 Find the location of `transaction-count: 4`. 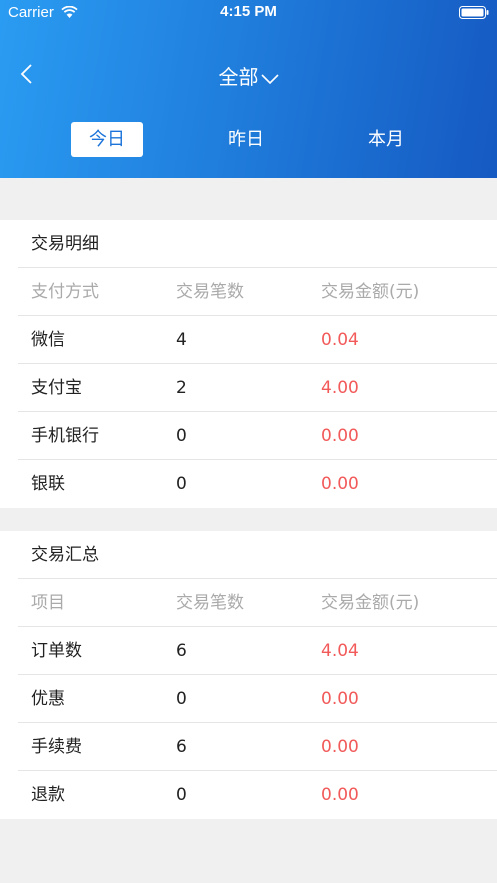

transaction-count: 4 is located at coordinates (181, 340).